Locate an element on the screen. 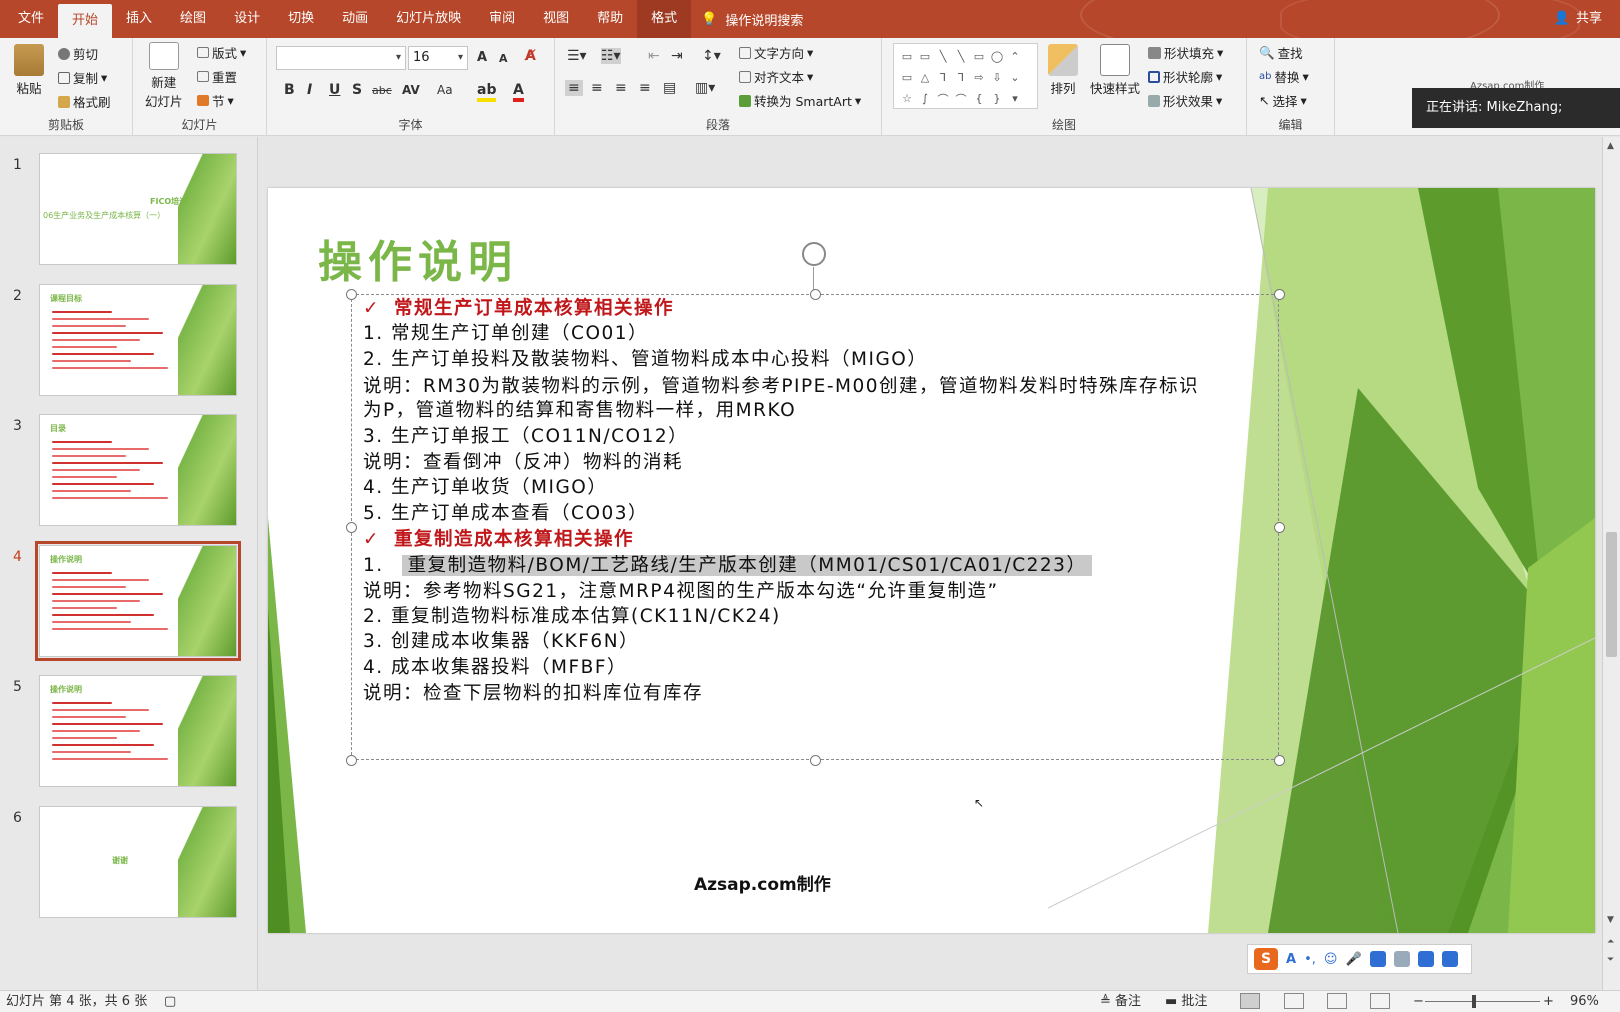 The image size is (1620, 1012). align-text-button: 对齐文本 ▾ is located at coordinates (776, 76).